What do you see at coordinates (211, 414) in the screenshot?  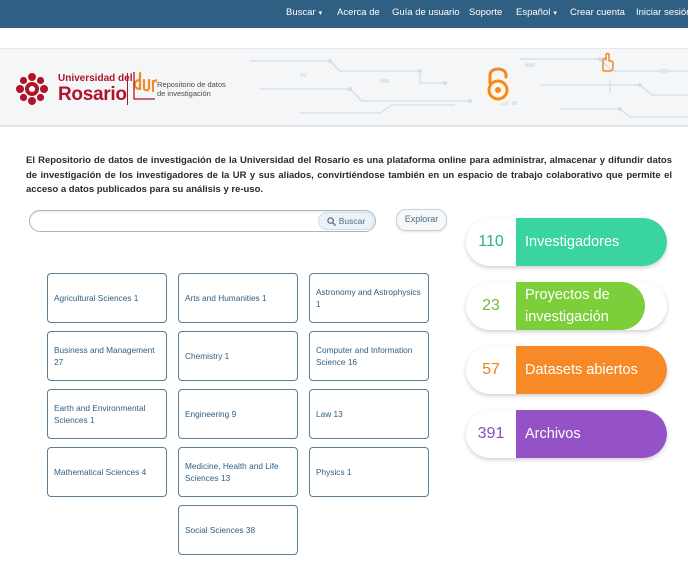 I see `category-label: Engineering 9` at bounding box center [211, 414].